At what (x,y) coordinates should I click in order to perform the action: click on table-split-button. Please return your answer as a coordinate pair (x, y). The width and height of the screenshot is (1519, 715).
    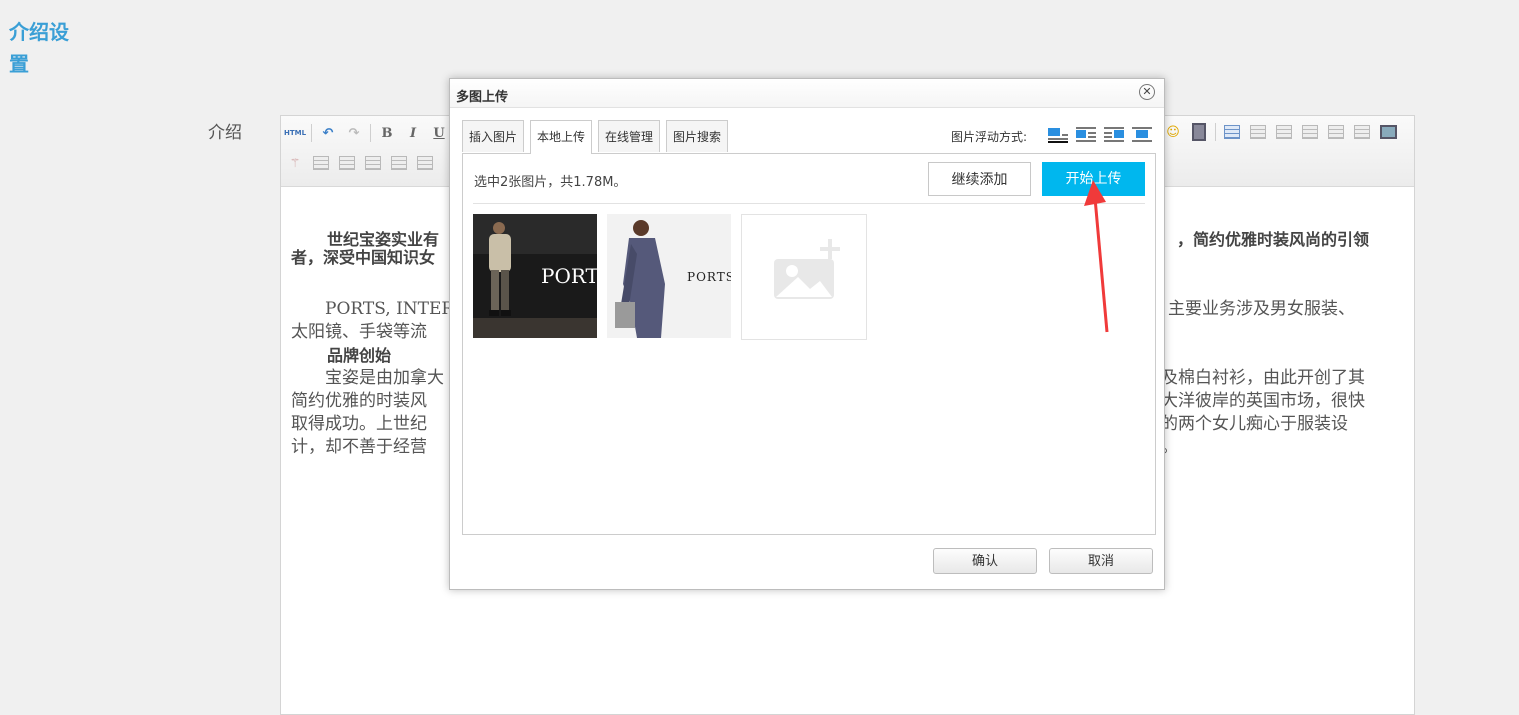
    Looking at the image, I should click on (373, 163).